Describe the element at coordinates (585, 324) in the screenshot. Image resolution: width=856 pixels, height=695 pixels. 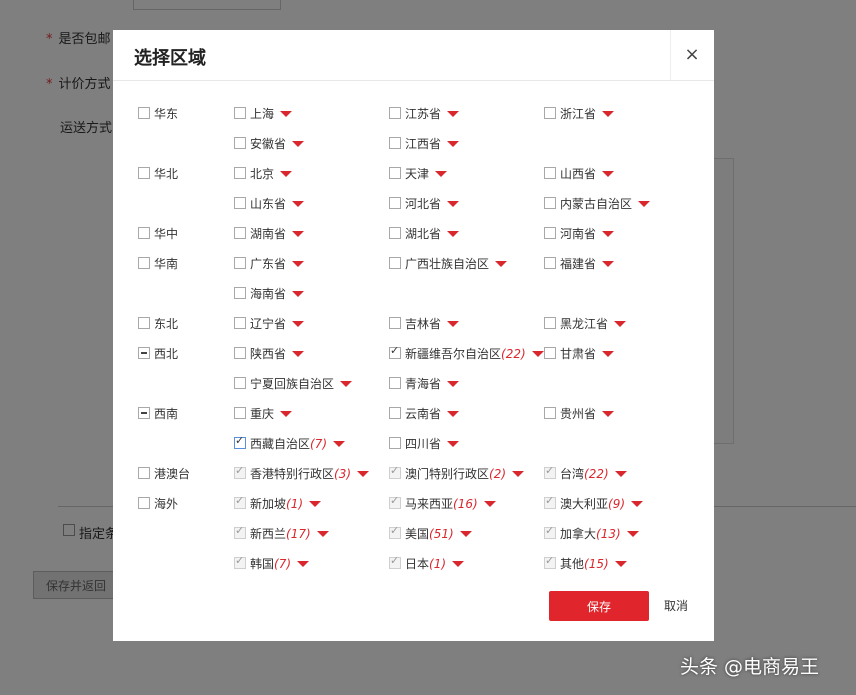
I see `province-item: 黑龙江省` at that location.